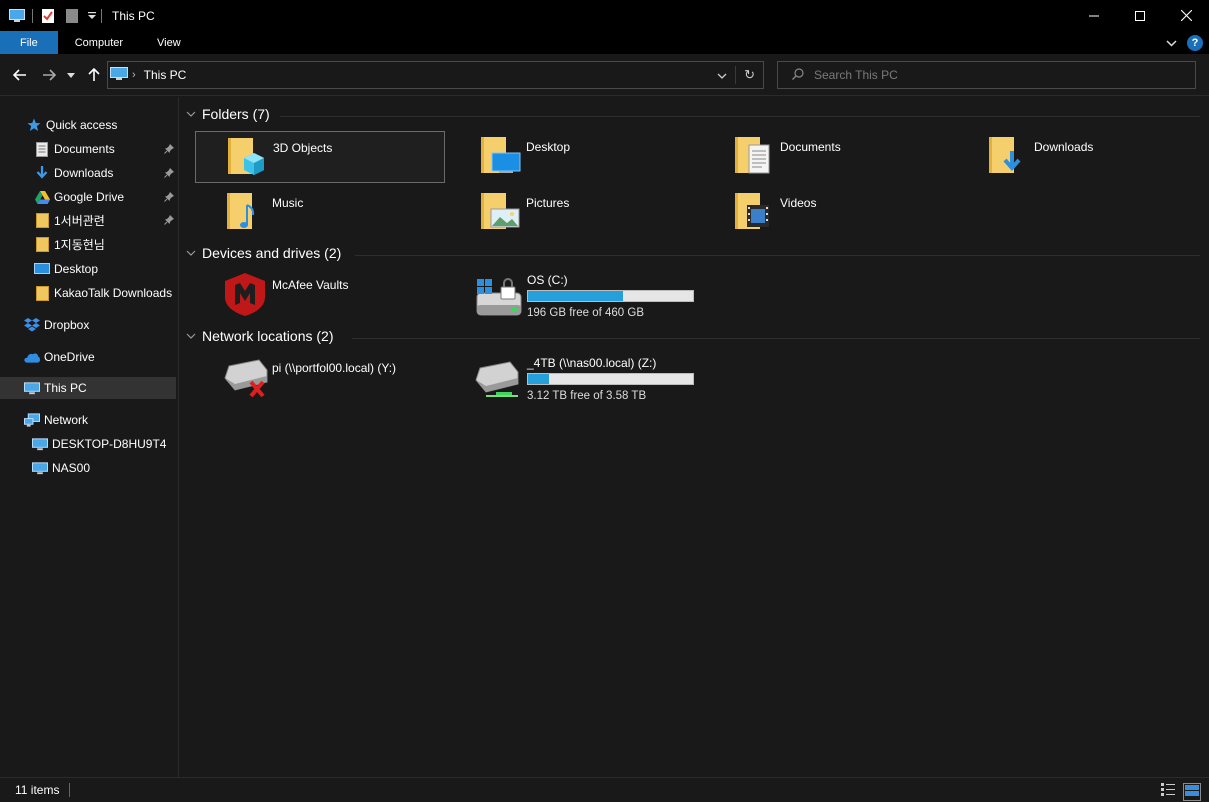 The width and height of the screenshot is (1209, 802). What do you see at coordinates (247, 211) in the screenshot?
I see `music-folder-icon` at bounding box center [247, 211].